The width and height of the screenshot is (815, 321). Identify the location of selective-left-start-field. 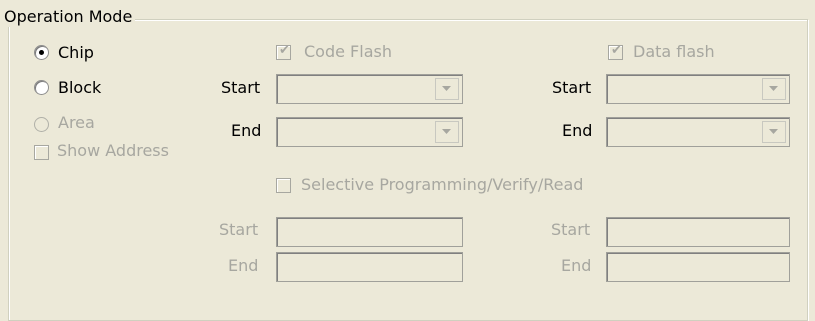
(369, 232).